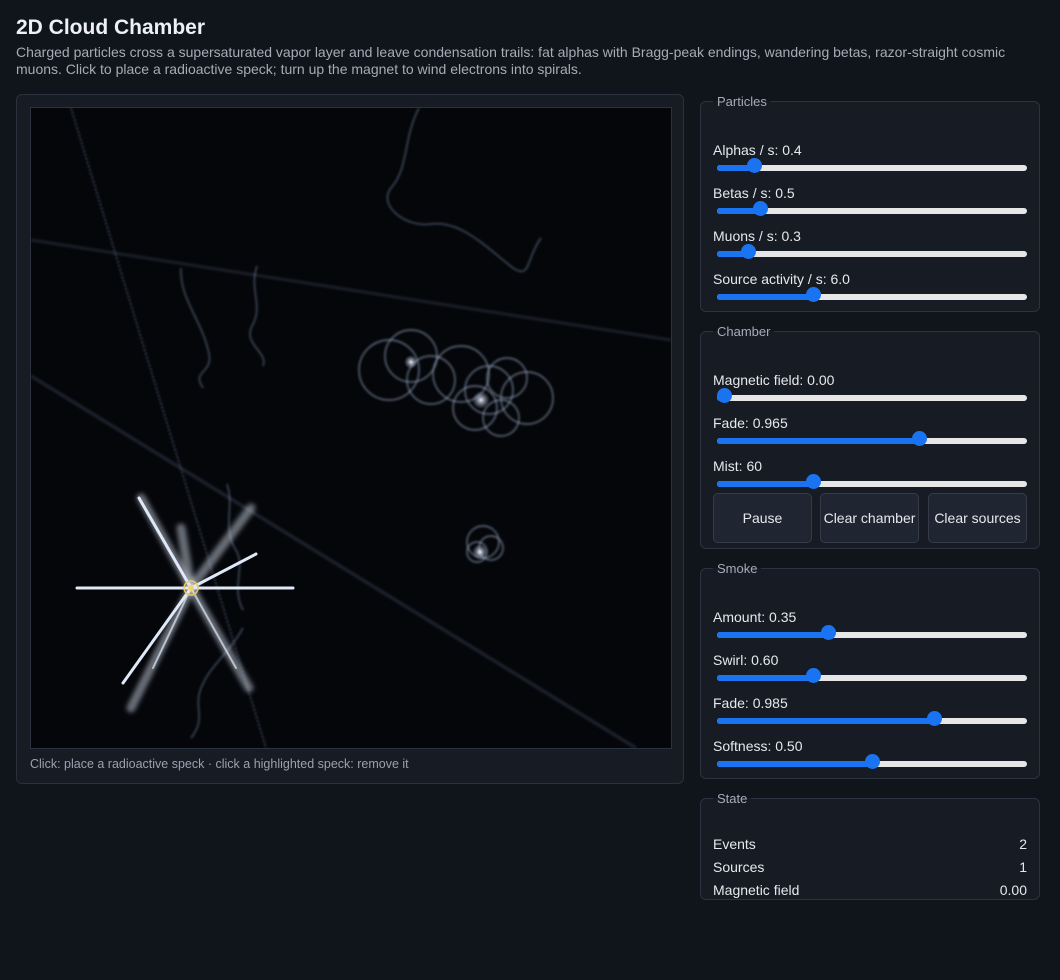 The image size is (1060, 980). What do you see at coordinates (872, 398) in the screenshot?
I see `magnetic-field-slider-track` at bounding box center [872, 398].